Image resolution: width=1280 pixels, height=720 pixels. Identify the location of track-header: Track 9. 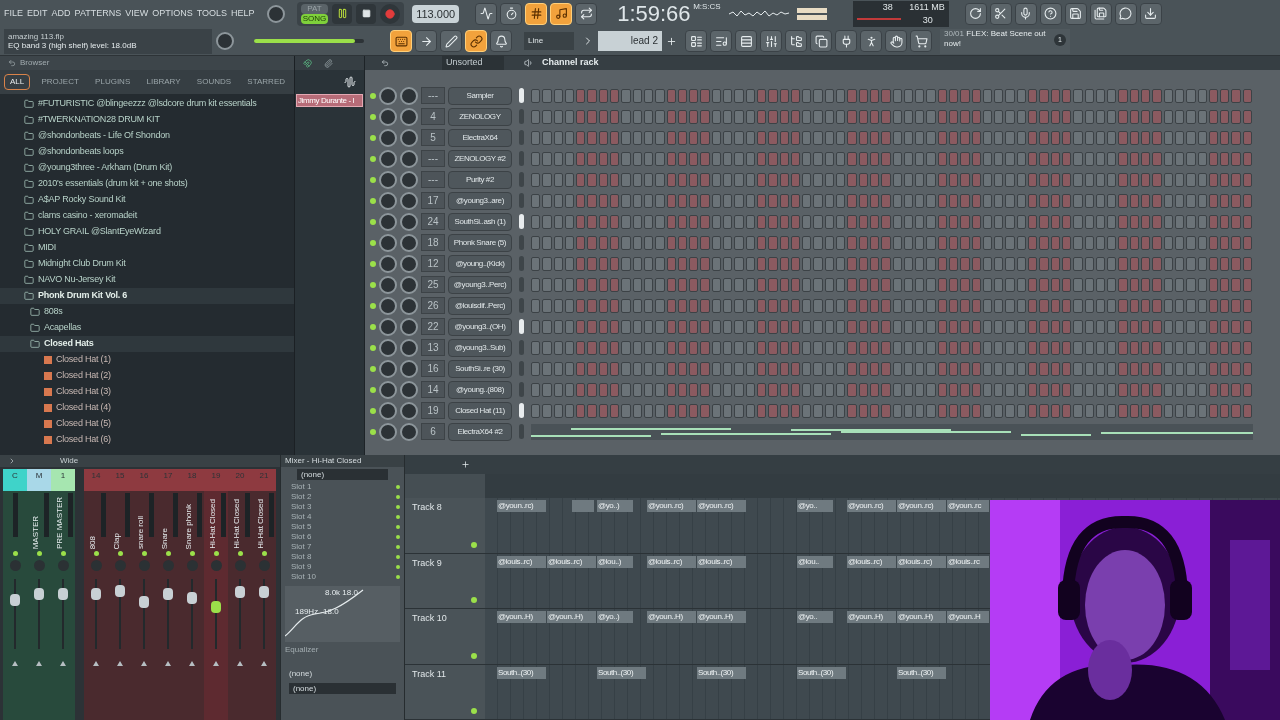
(445, 581).